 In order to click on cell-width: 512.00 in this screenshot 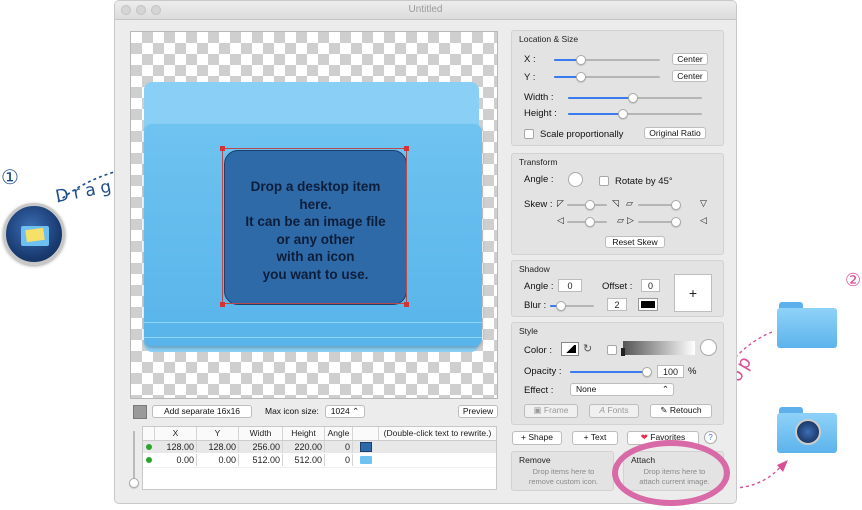, I will do `click(261, 460)`.